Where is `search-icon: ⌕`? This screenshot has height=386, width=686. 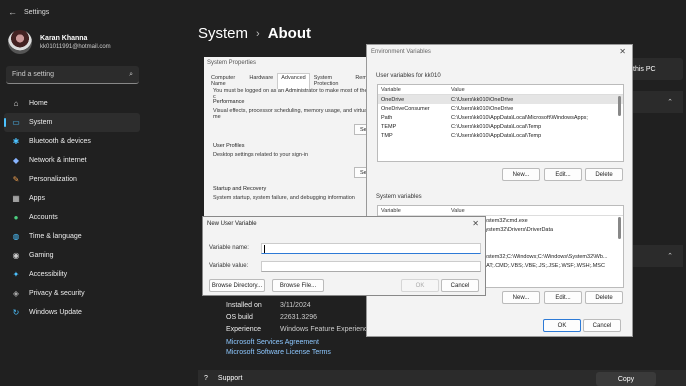 search-icon: ⌕ is located at coordinates (131, 74).